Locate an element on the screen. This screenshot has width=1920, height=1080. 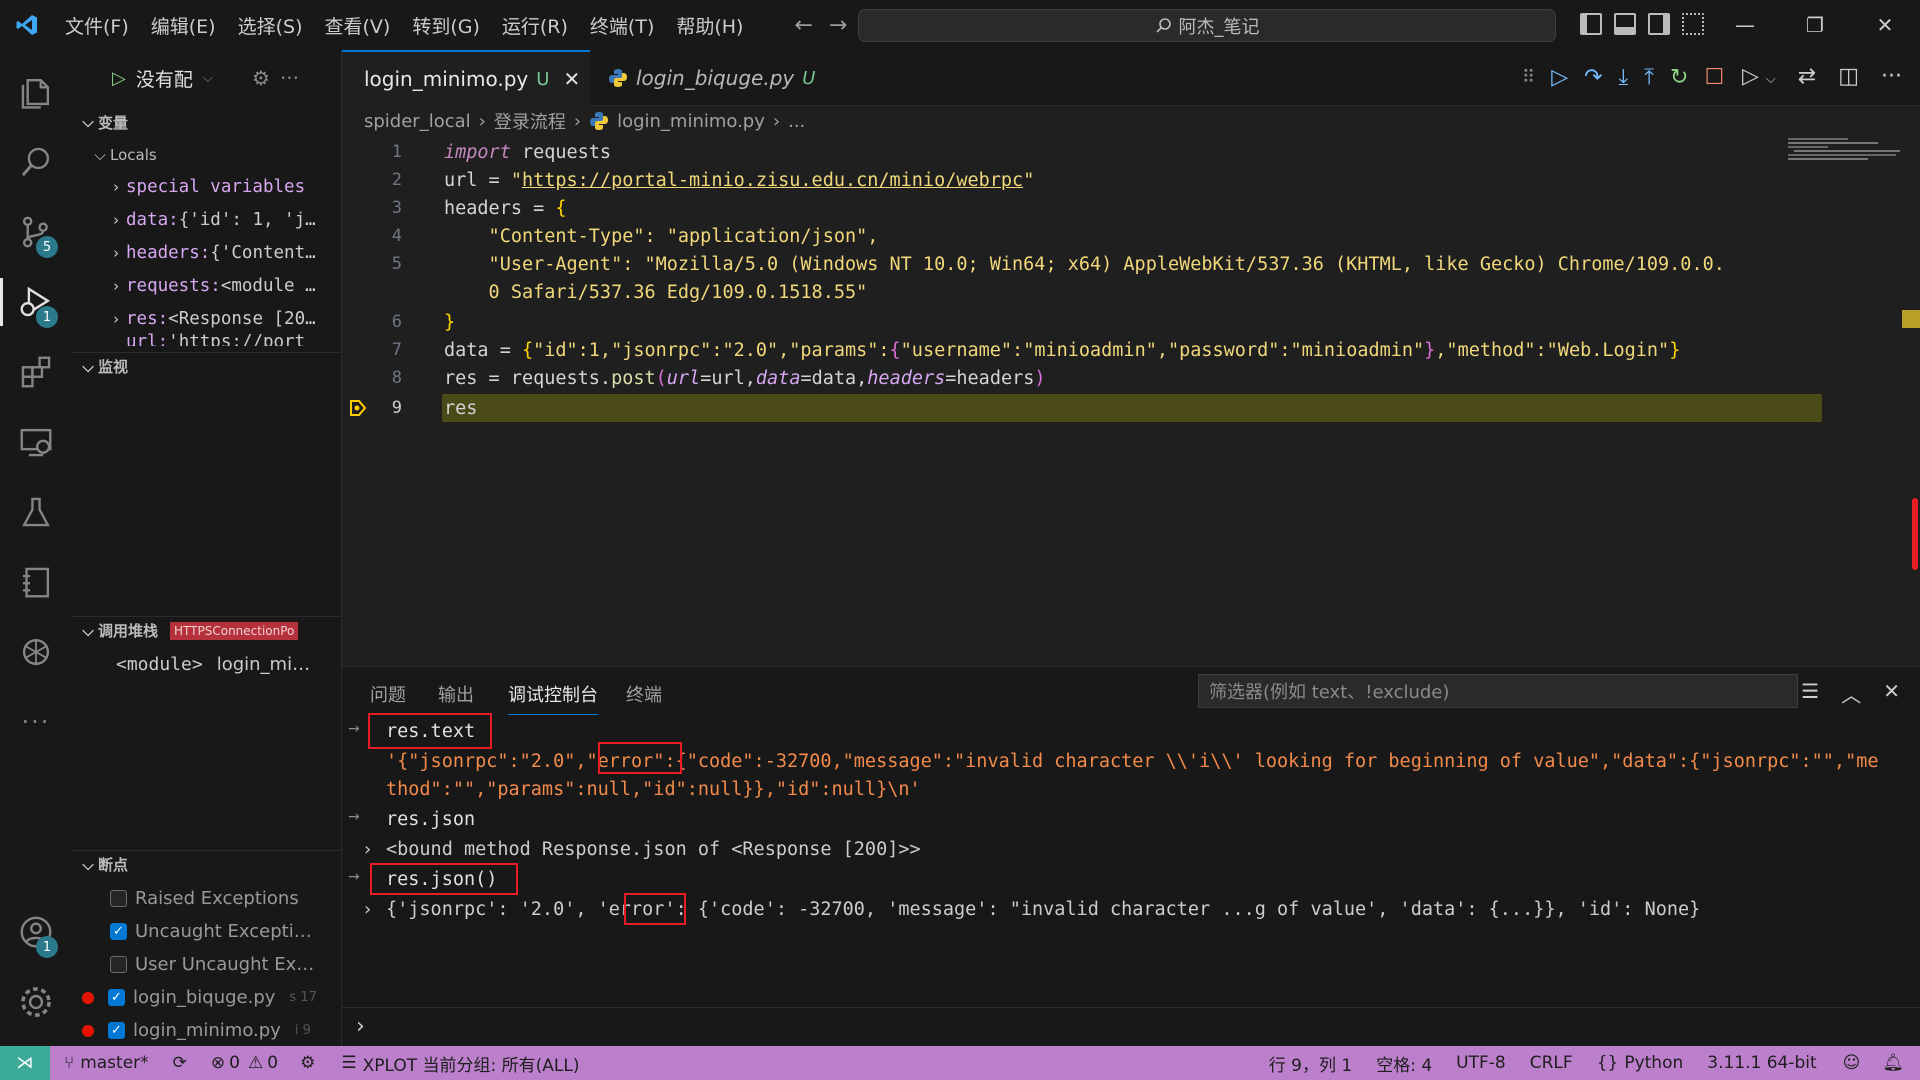
menu-selection: 选择(S) is located at coordinates (270, 25).